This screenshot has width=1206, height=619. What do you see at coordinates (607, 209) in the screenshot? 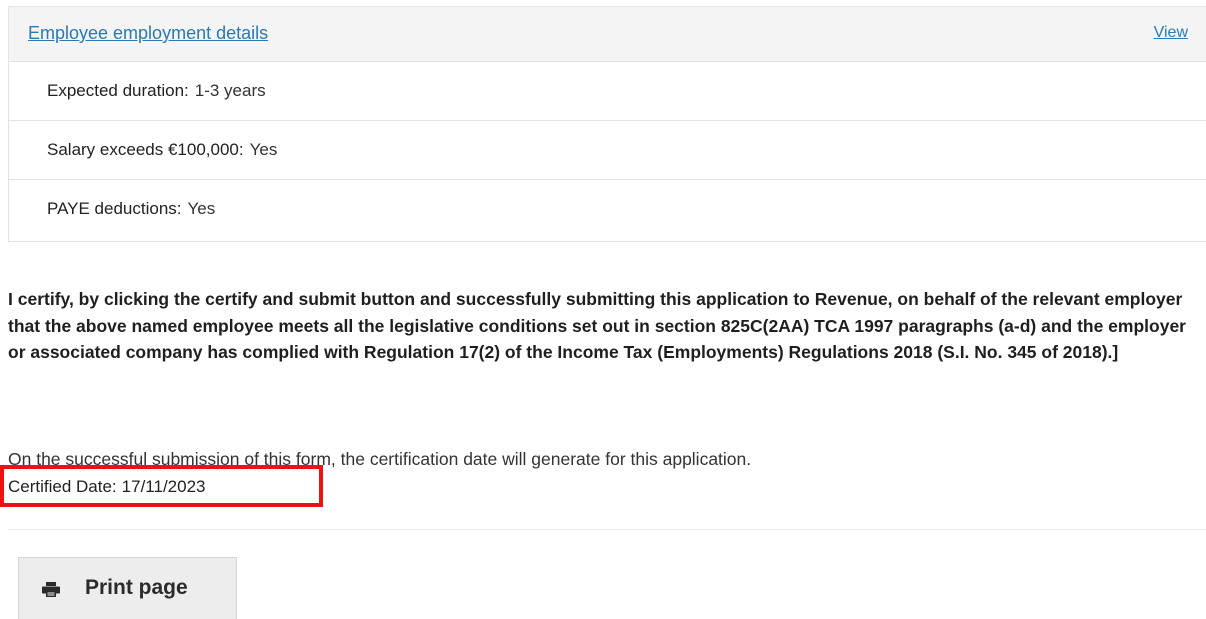
I see `detail-row-paye: PAYE deductions: Yes` at bounding box center [607, 209].